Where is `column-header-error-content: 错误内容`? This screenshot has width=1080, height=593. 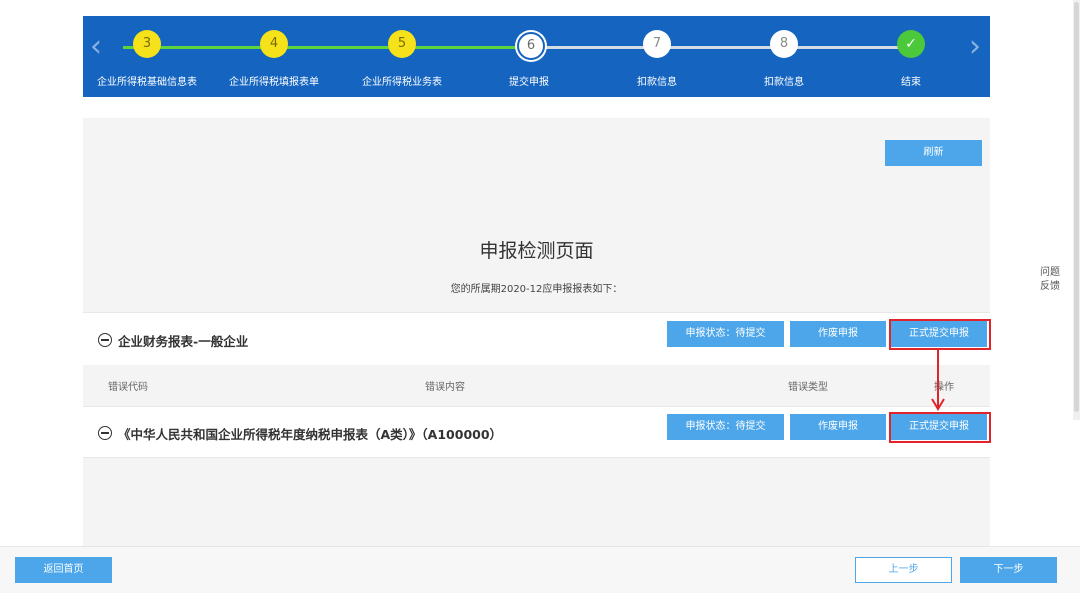
column-header-error-content: 错误内容 is located at coordinates (445, 387).